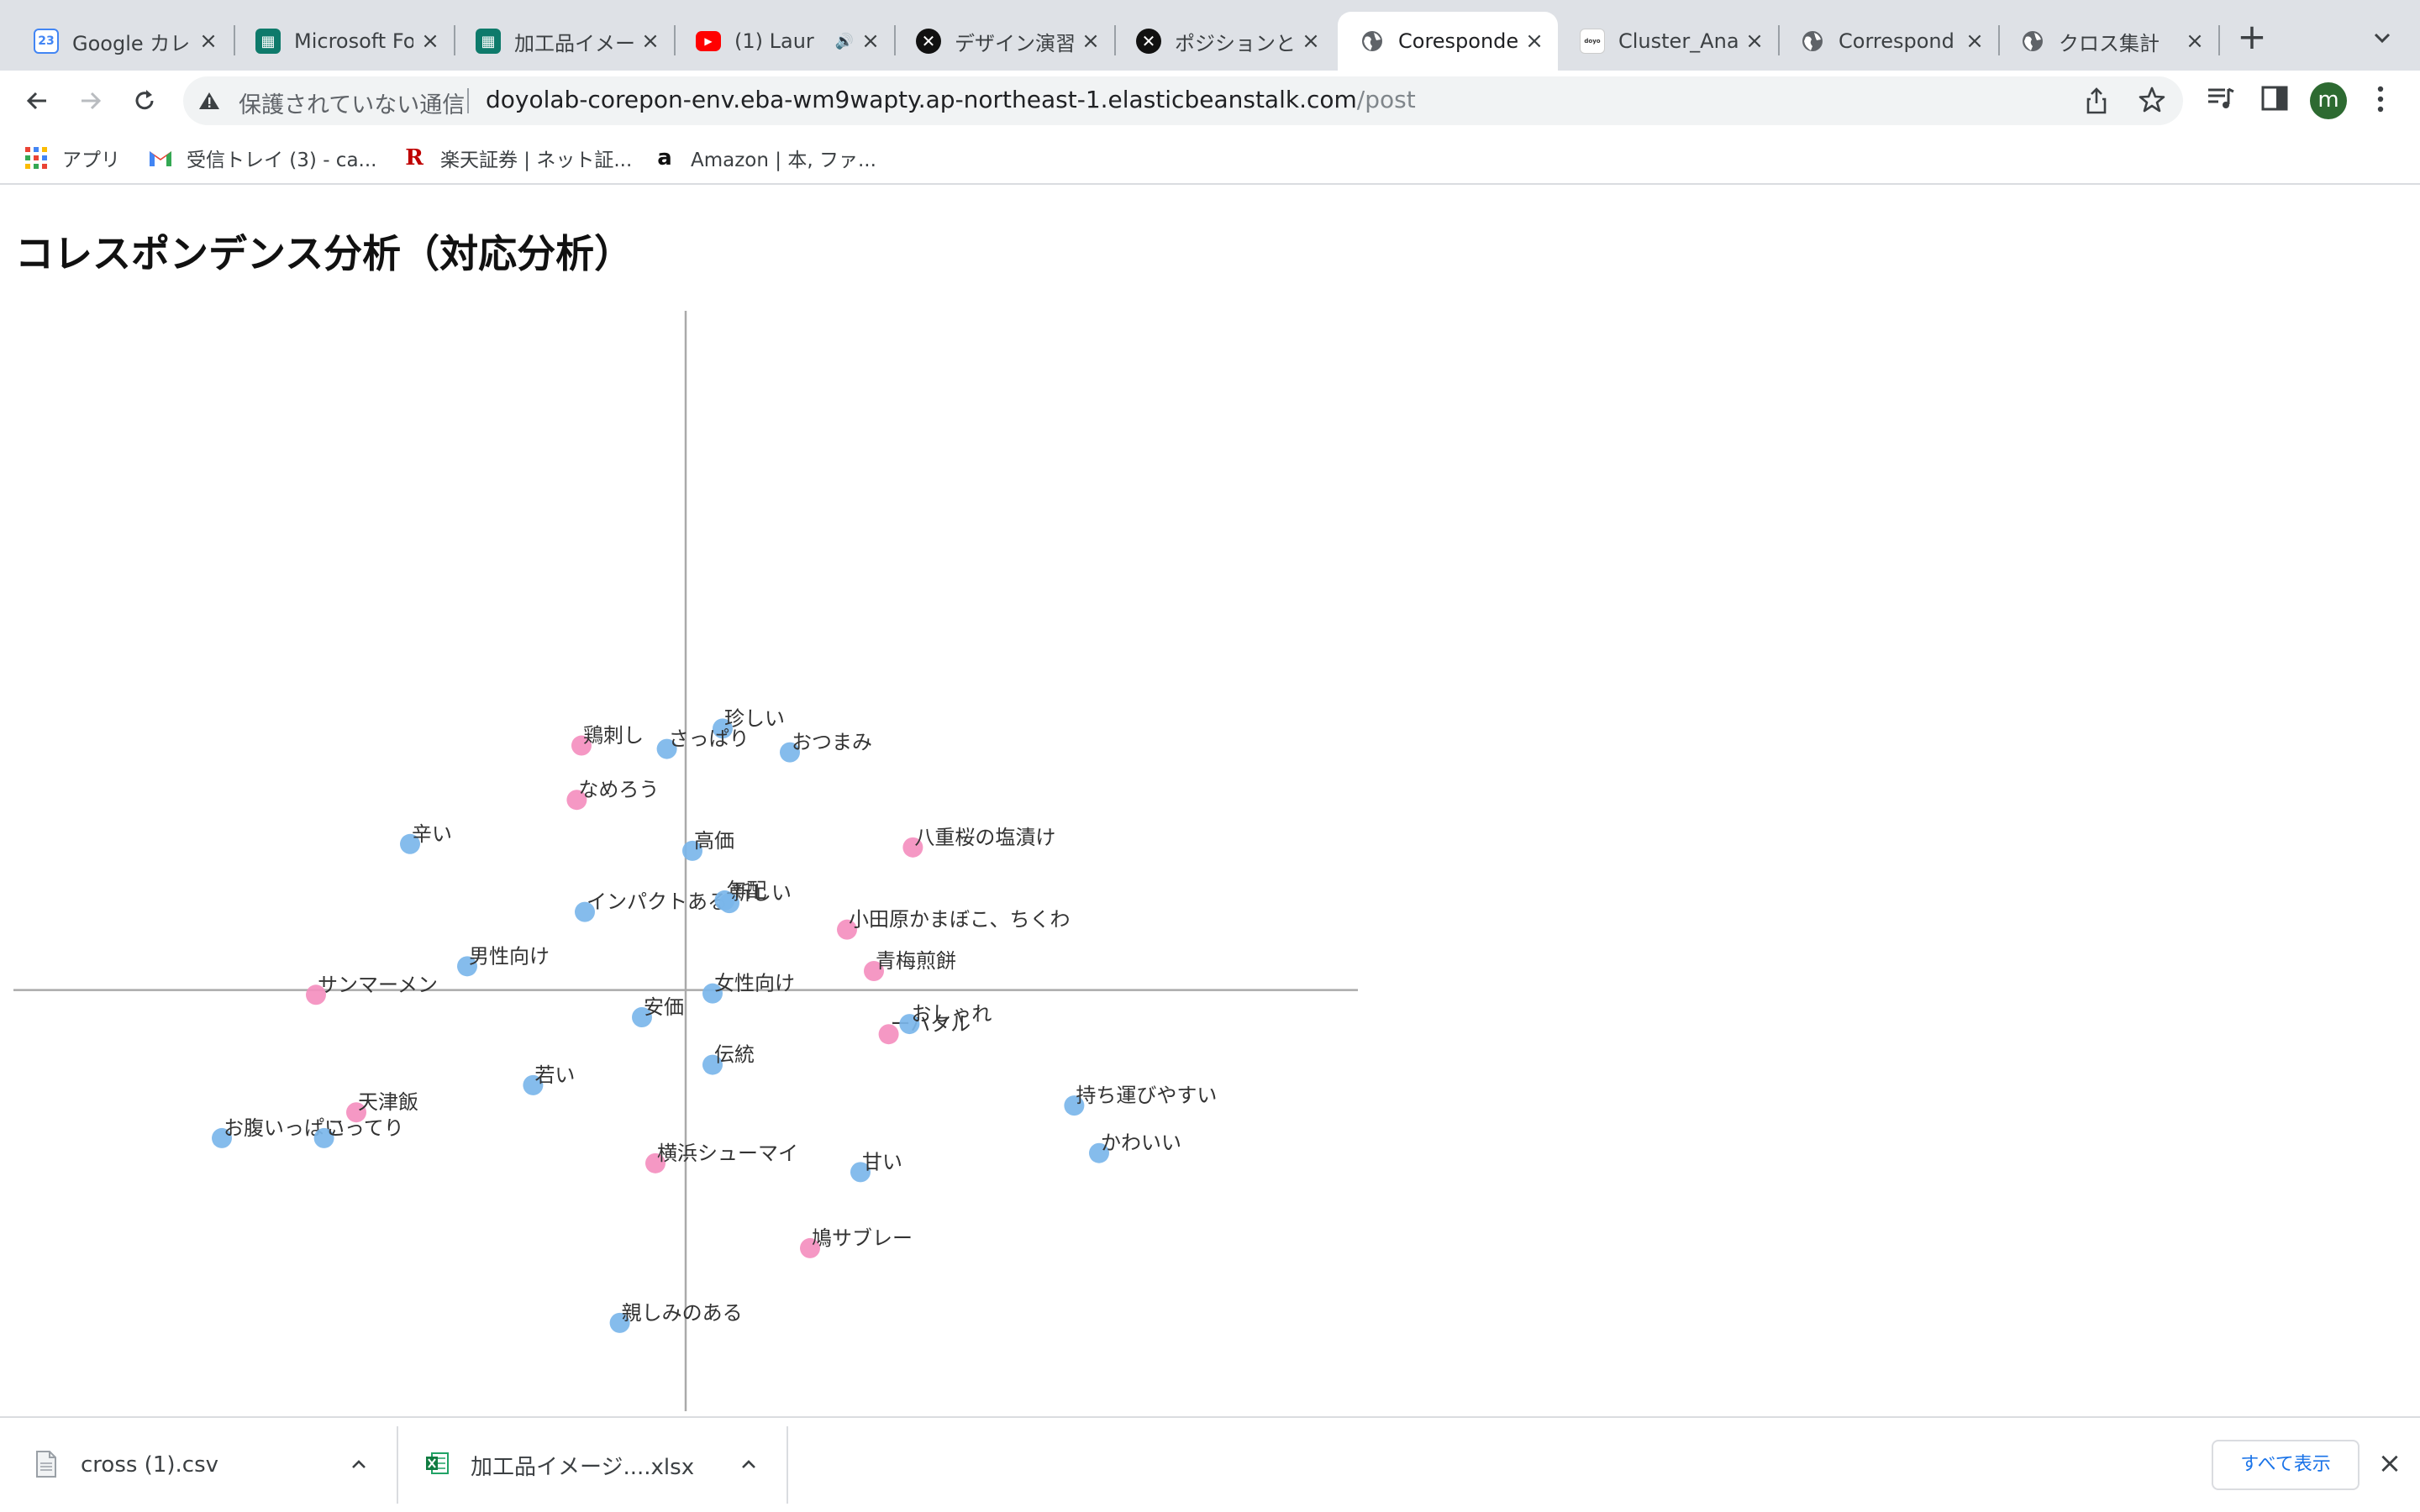  I want to click on tab-cluster-analysis: doyo Cluster_Ana ×, so click(1668, 41).